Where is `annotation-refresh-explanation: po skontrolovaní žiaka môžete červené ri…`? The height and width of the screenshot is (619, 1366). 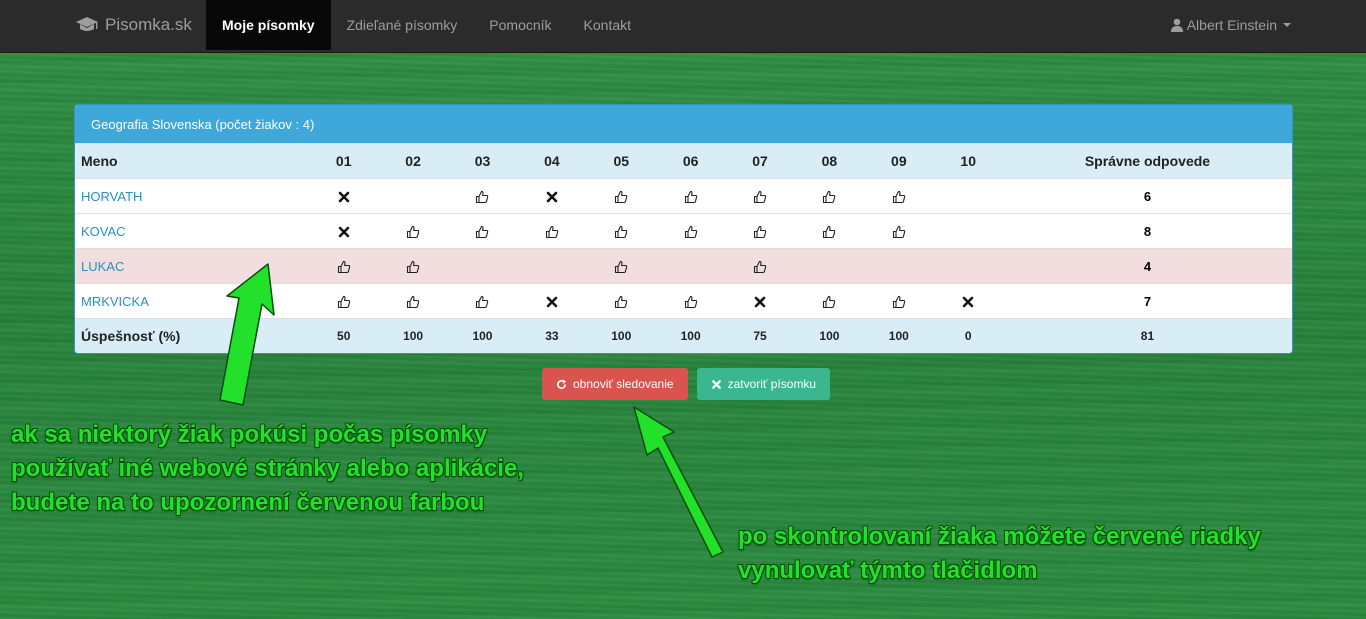 annotation-refresh-explanation: po skontrolovaní žiaka môžete červené ri… is located at coordinates (999, 554).